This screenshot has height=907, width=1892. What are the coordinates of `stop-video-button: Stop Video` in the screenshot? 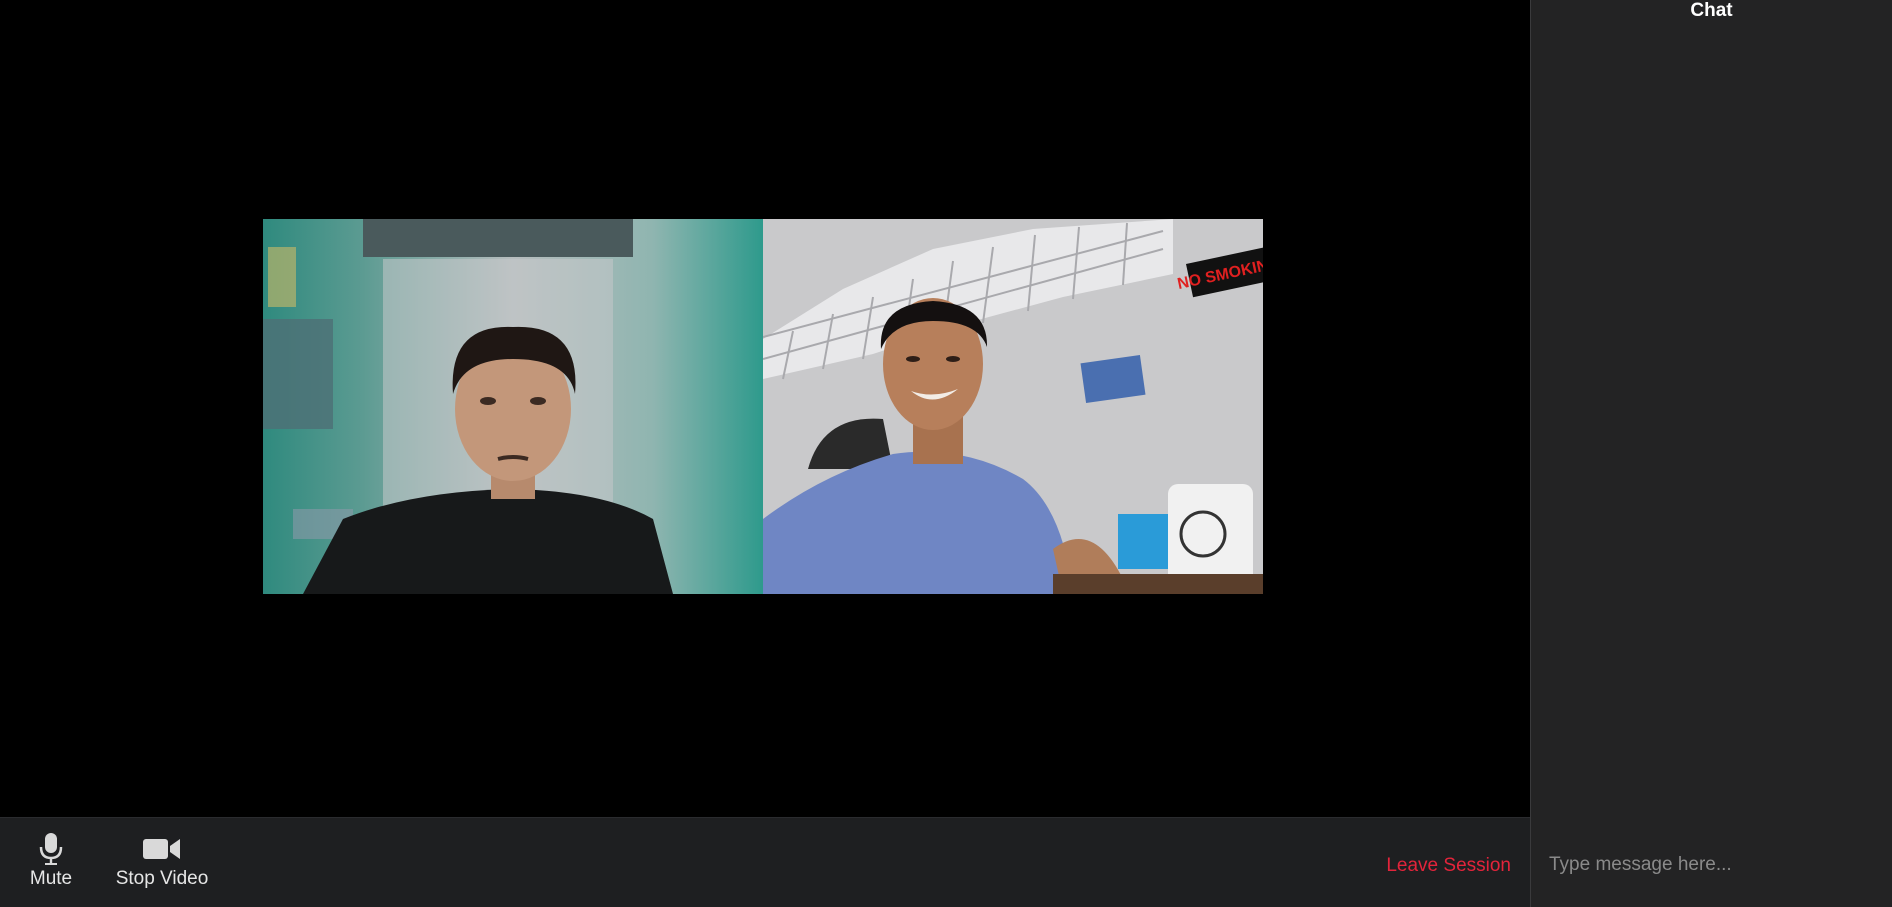 It's located at (162, 861).